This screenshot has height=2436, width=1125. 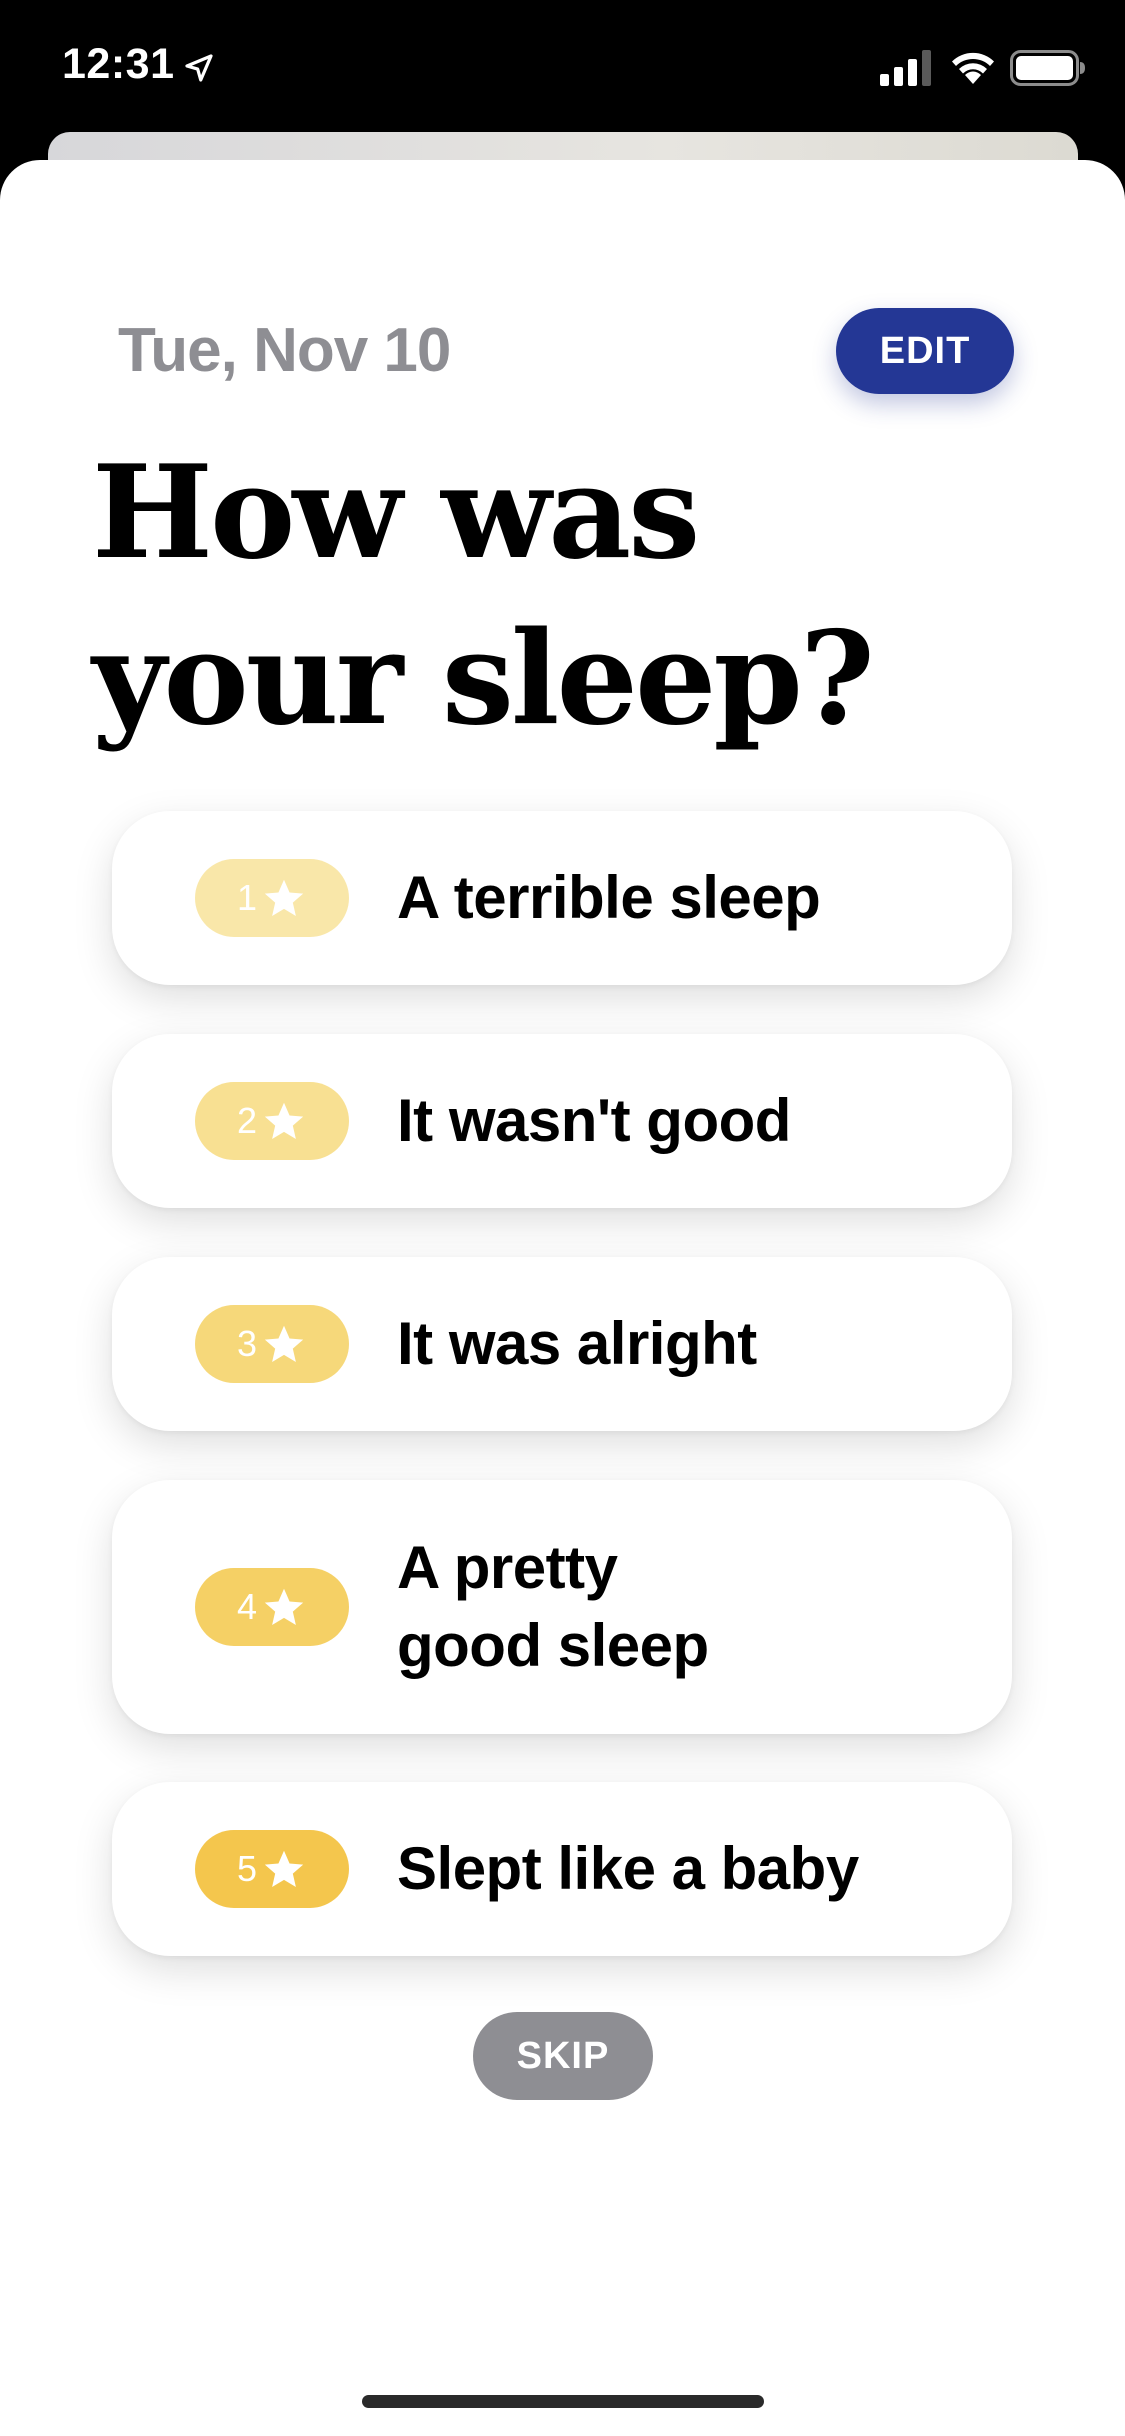 I want to click on rating-badge-1: 1, so click(x=272, y=898).